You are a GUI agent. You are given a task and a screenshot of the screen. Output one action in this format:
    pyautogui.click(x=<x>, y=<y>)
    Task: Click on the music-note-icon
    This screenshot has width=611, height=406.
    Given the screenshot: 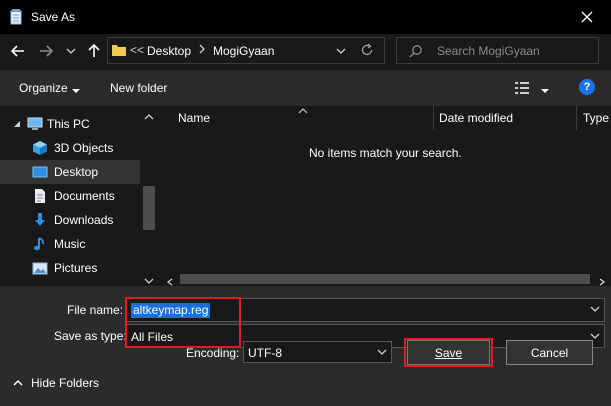 What is the action you would take?
    pyautogui.click(x=40, y=244)
    